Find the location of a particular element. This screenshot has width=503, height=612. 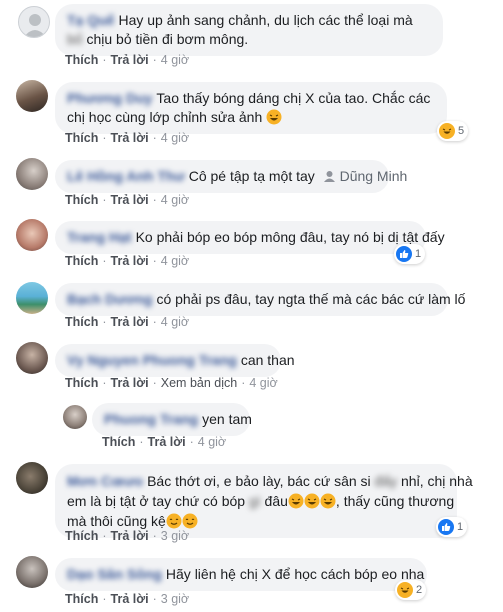

default-avatar-icon is located at coordinates (35, 25).